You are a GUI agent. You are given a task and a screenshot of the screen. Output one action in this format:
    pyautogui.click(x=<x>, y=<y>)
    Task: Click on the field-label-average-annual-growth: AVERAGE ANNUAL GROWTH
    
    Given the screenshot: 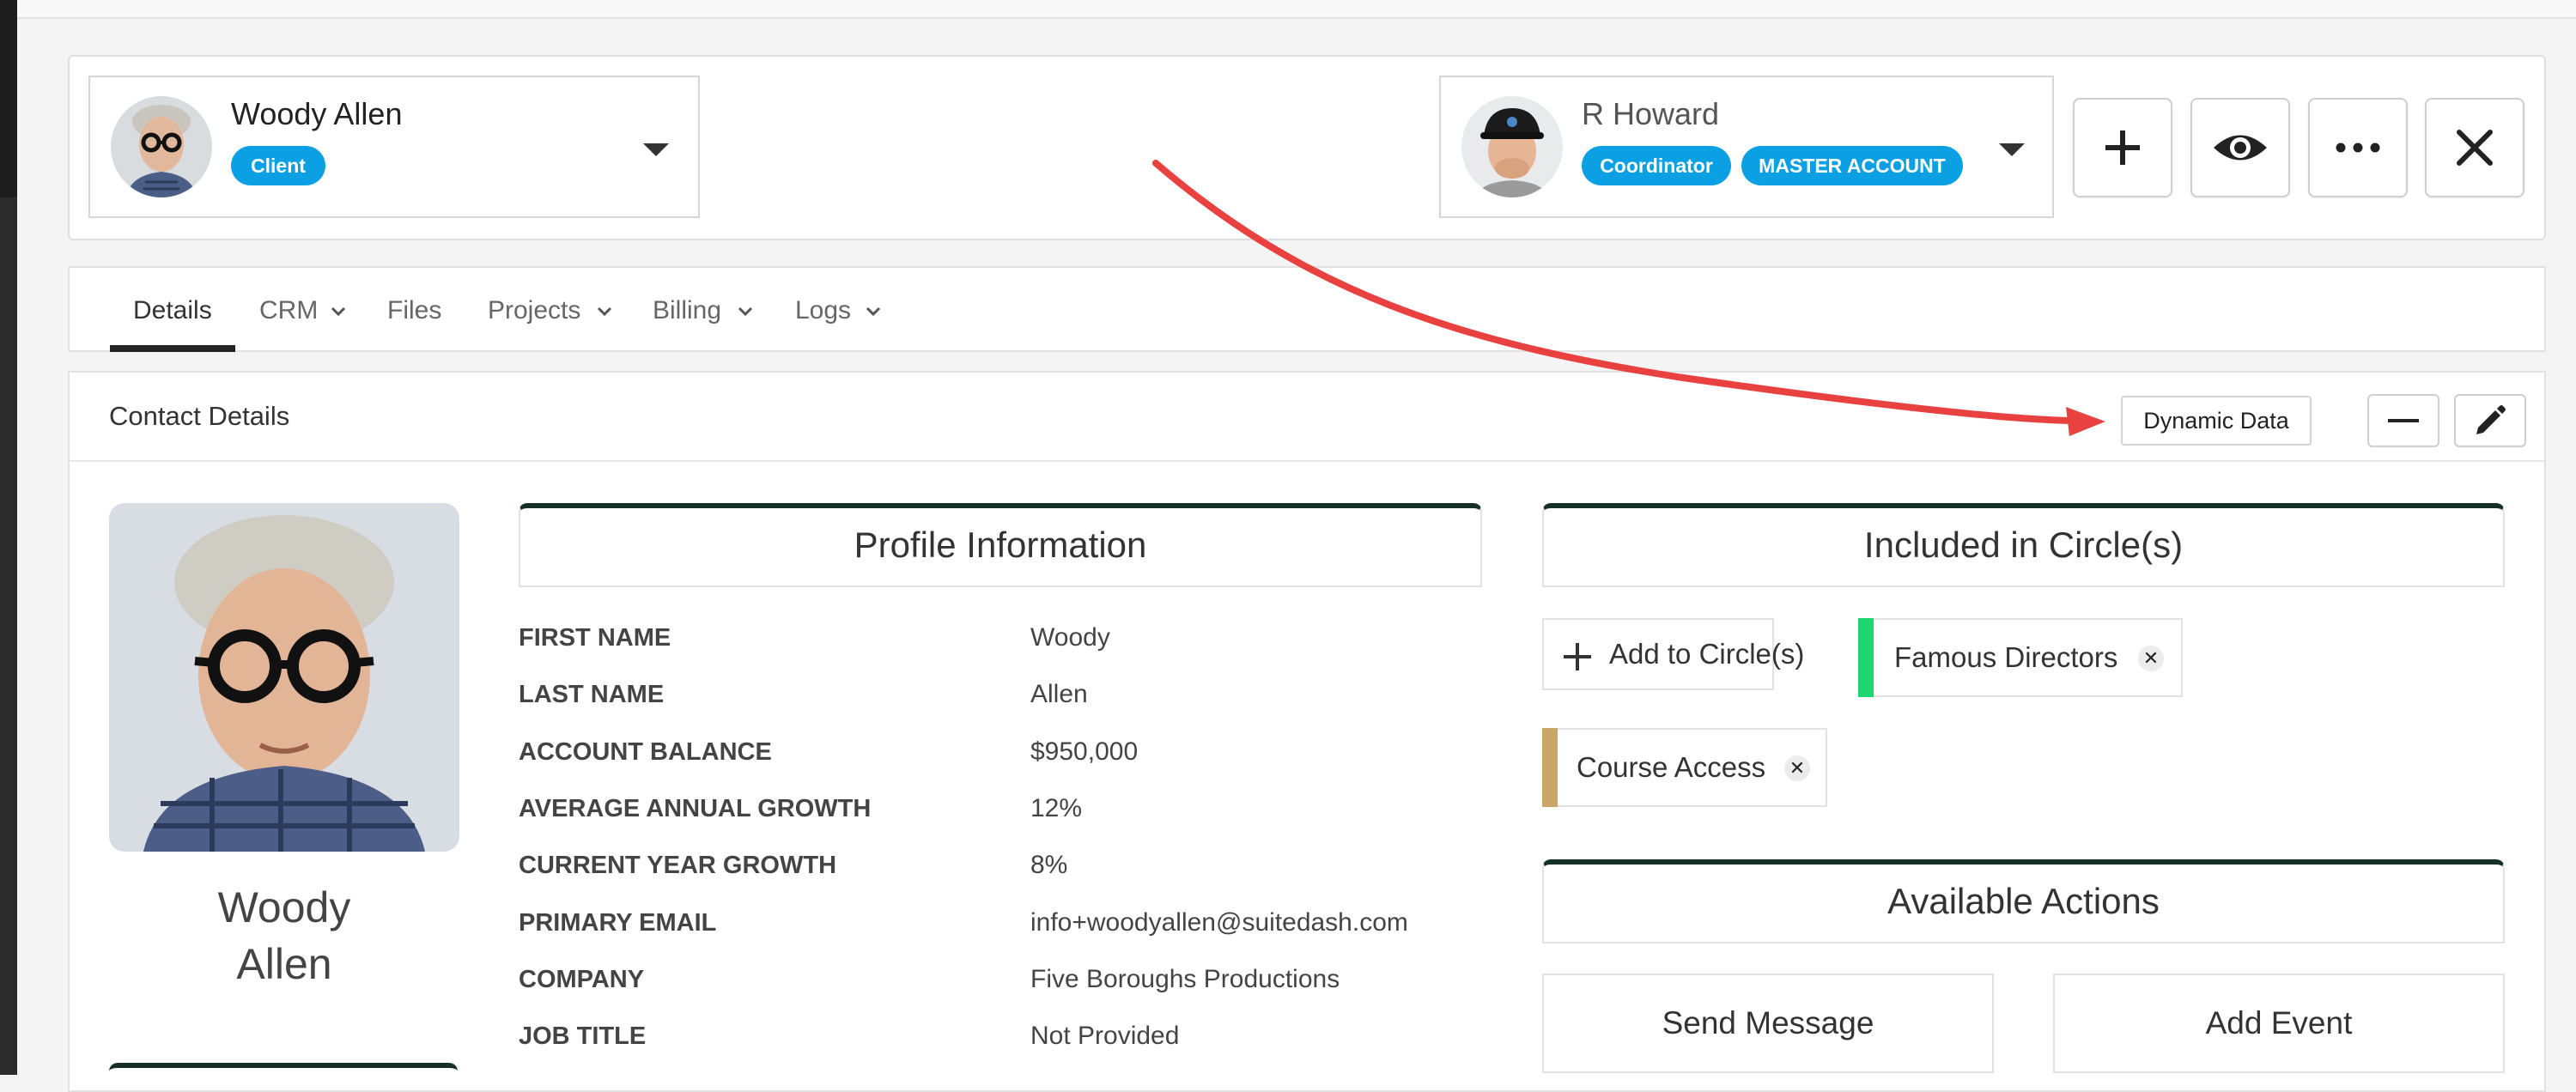 What is the action you would take?
    pyautogui.click(x=695, y=809)
    